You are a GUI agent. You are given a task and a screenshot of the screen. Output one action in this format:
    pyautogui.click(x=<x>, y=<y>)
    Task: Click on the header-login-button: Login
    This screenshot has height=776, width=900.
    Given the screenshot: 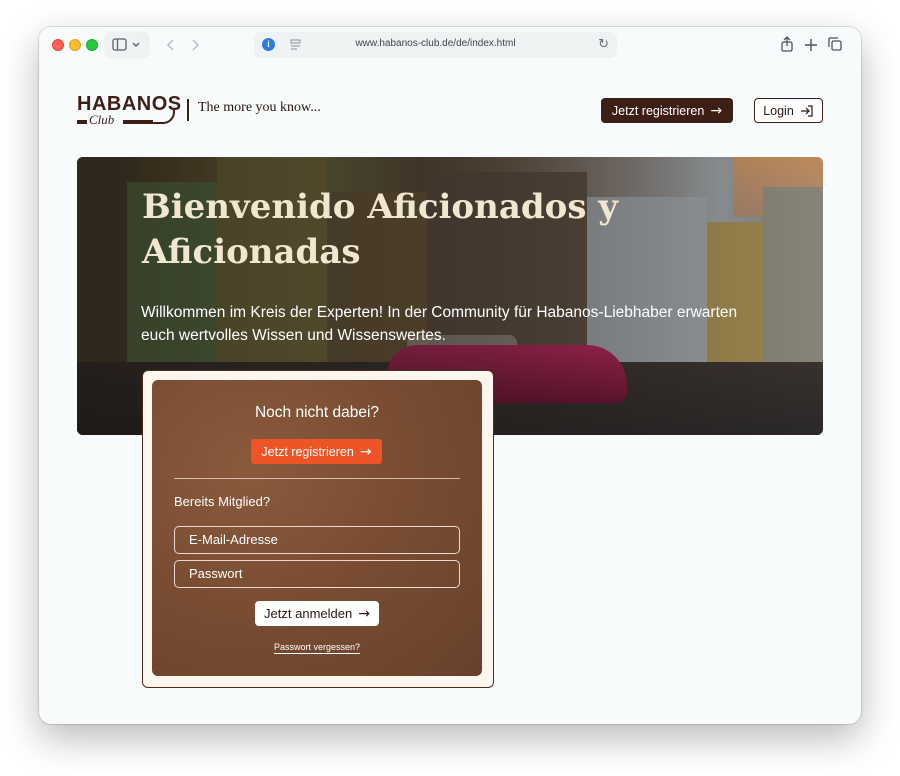 What is the action you would take?
    pyautogui.click(x=788, y=110)
    